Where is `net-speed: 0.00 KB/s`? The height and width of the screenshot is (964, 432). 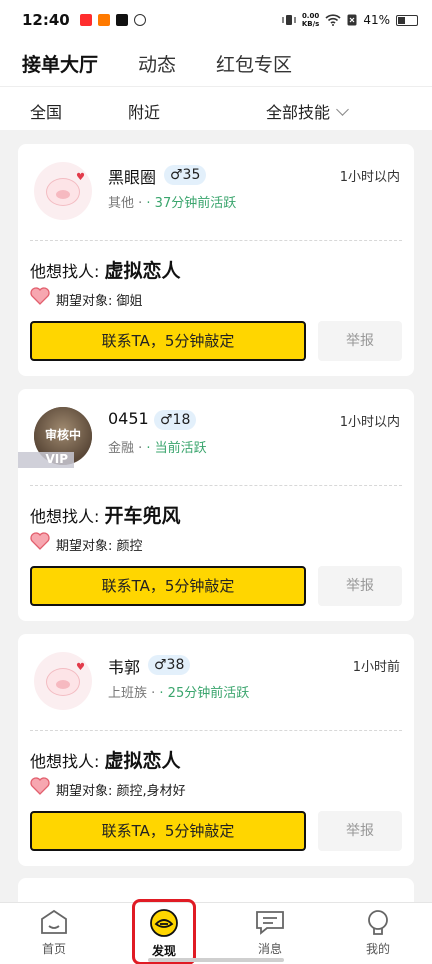 net-speed: 0.00 KB/s is located at coordinates (310, 20).